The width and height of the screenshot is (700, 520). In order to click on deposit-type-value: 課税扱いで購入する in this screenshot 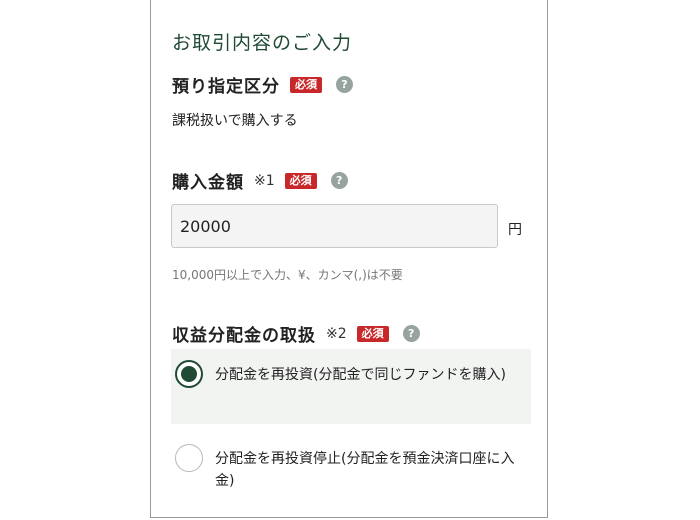, I will do `click(235, 121)`.